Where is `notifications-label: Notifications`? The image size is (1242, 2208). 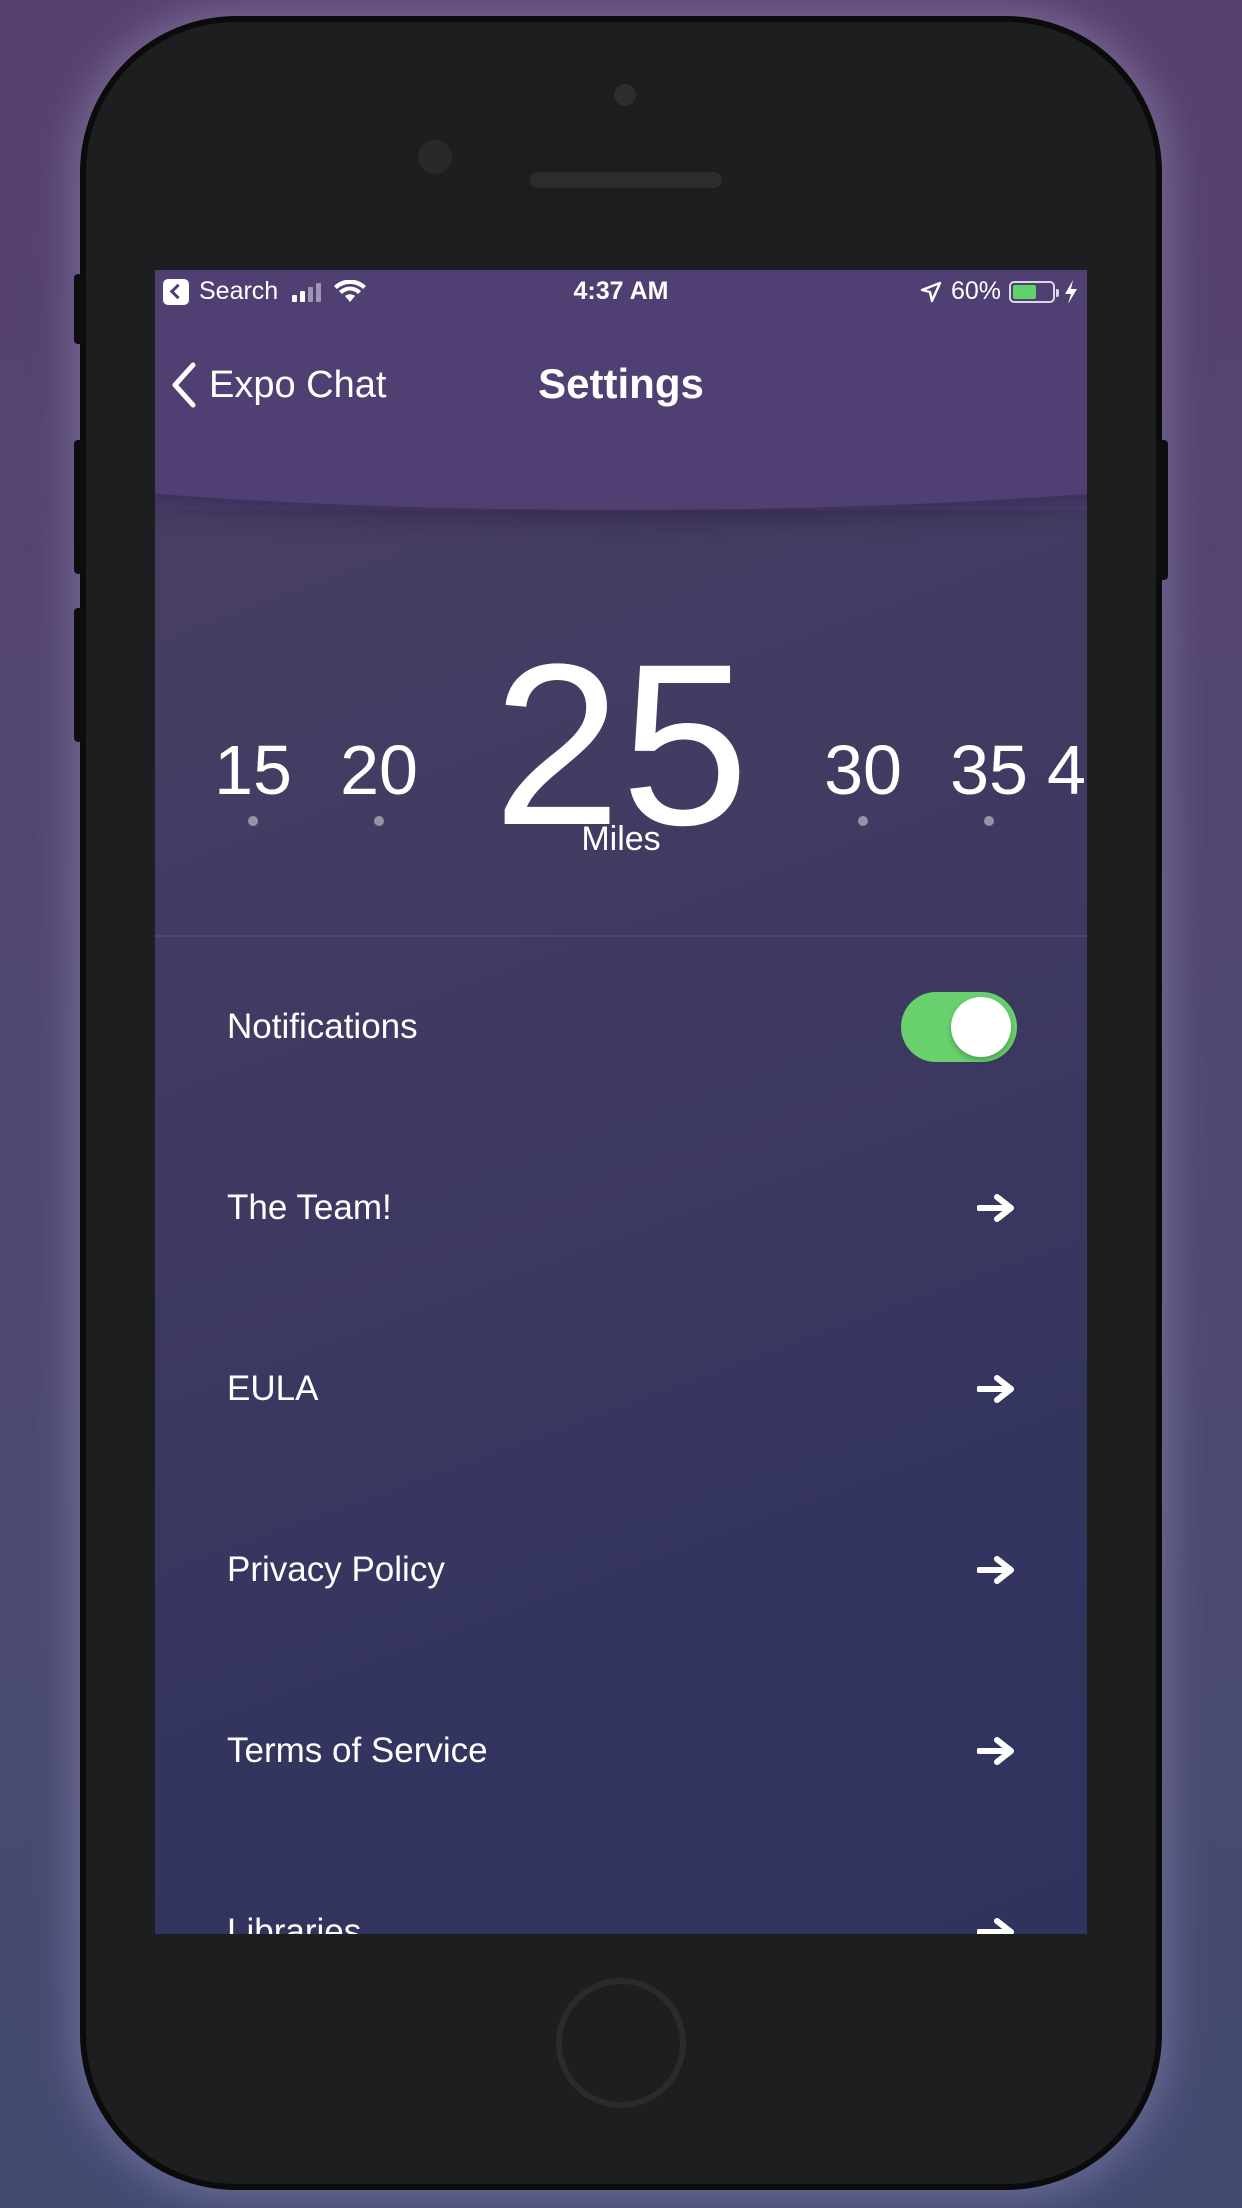 notifications-label: Notifications is located at coordinates (322, 1026).